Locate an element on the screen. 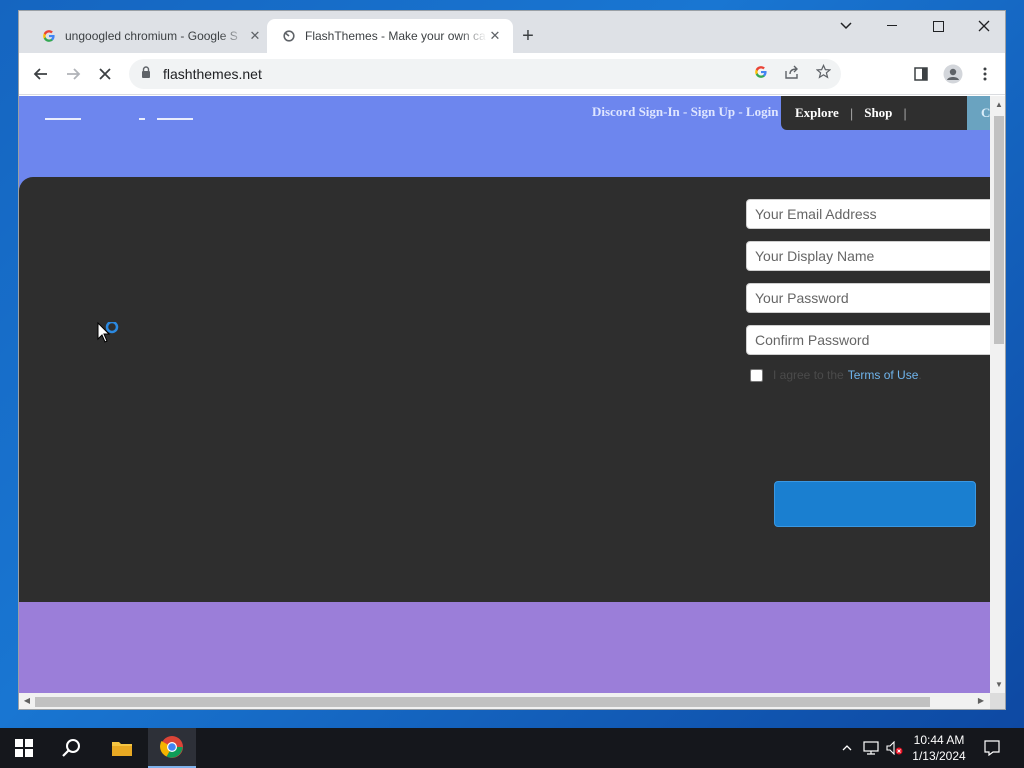  google-lens-icon is located at coordinates (761, 74).